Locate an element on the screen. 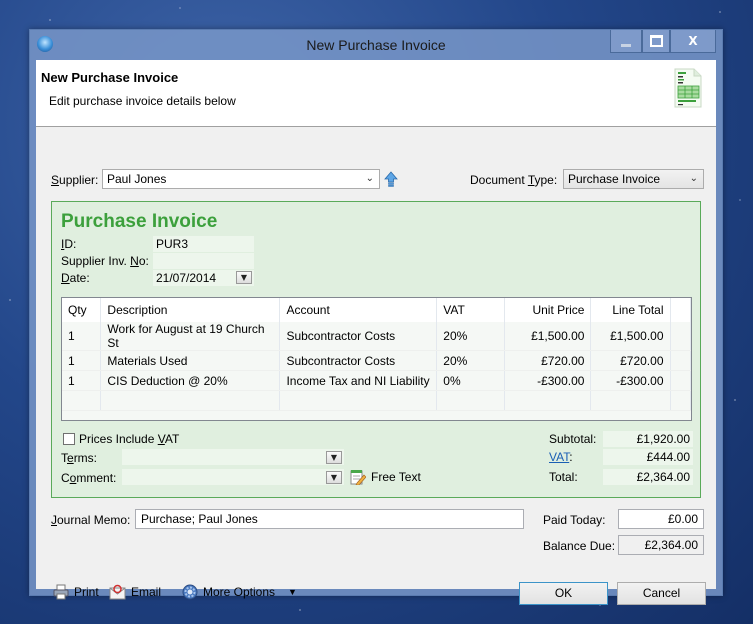 Image resolution: width=753 pixels, height=624 pixels. cell-qty is located at coordinates (82, 400).